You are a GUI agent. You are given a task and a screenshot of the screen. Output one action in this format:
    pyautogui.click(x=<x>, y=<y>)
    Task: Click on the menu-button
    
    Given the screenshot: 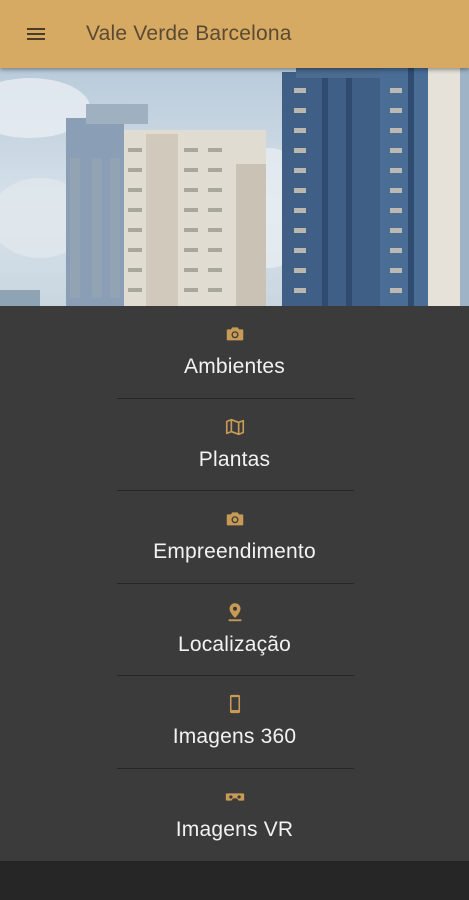 What is the action you would take?
    pyautogui.click(x=36, y=34)
    